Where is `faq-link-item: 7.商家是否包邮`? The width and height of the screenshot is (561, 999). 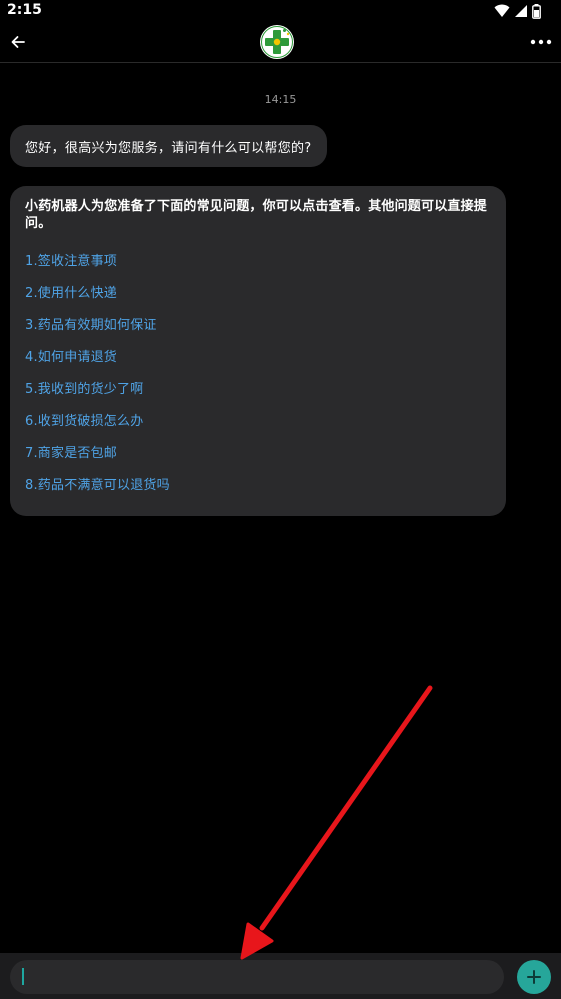
faq-link-item: 7.商家是否包邮 is located at coordinates (71, 451).